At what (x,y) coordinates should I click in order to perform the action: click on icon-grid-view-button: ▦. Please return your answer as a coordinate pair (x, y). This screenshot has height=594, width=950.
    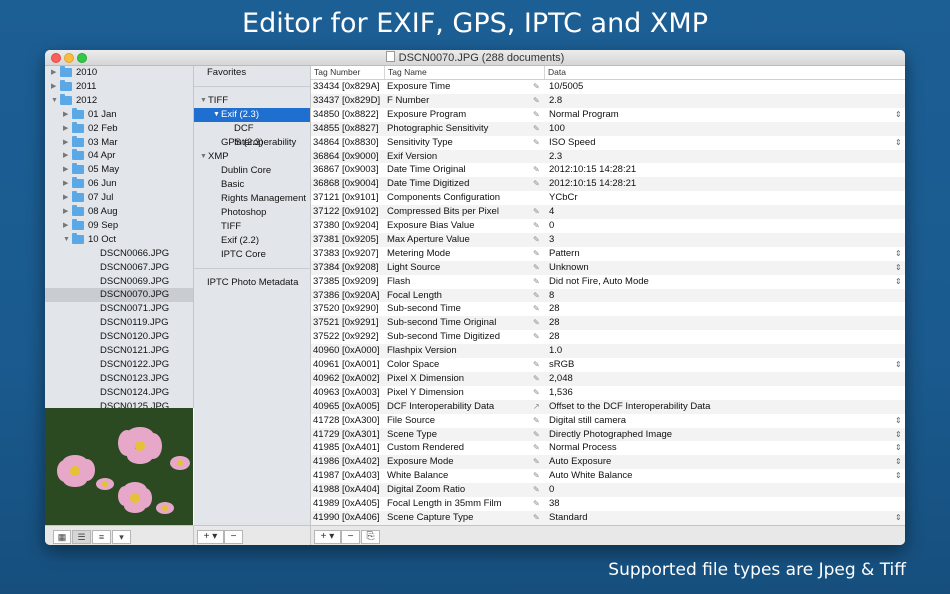
    Looking at the image, I should click on (62, 537).